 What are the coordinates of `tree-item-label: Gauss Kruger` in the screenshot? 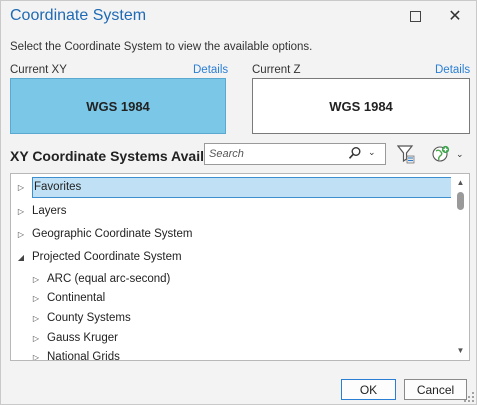 It's located at (82, 338).